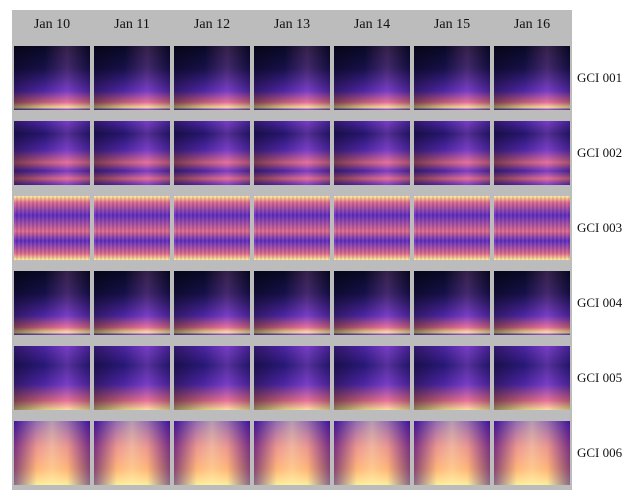  I want to click on row-label: GCI 003, so click(600, 227).